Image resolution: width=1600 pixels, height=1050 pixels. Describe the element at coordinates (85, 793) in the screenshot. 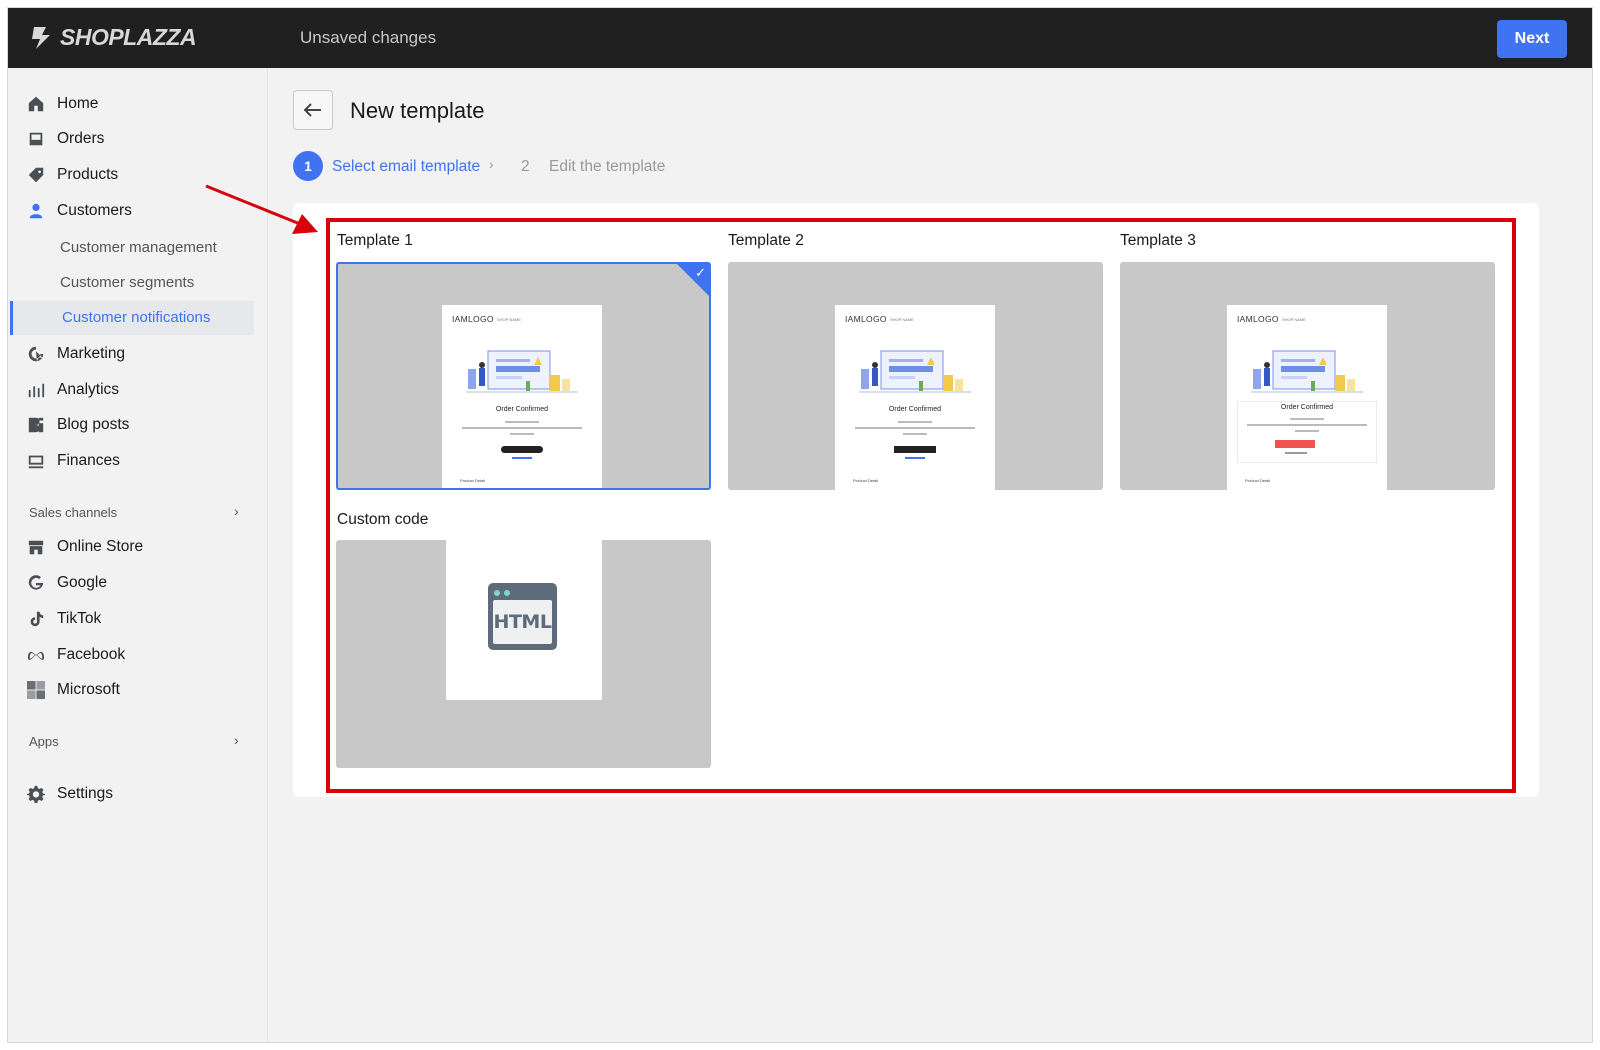

I see `sidebar-item-label: Settings` at that location.